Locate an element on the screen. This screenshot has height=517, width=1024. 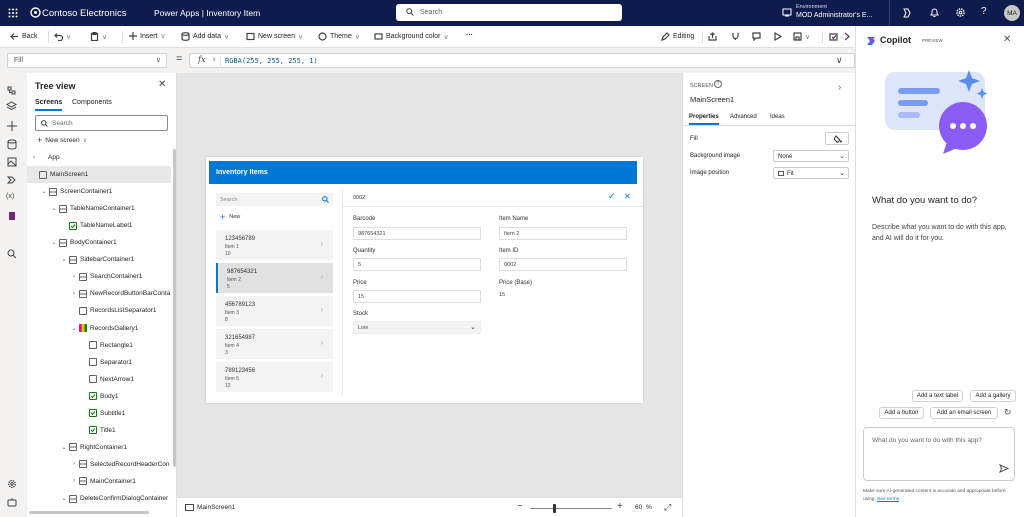
insert-button: Insert ∨ is located at coordinates (147, 36).